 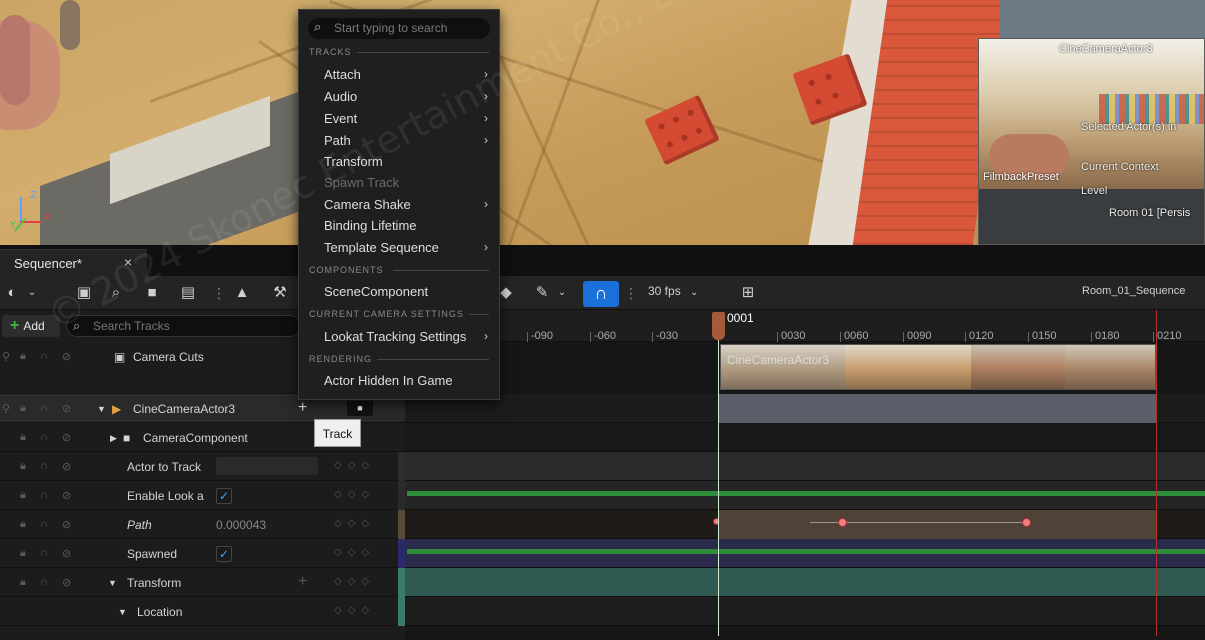 I want to click on find-asset-icon: ⌕, so click(x=116, y=293).